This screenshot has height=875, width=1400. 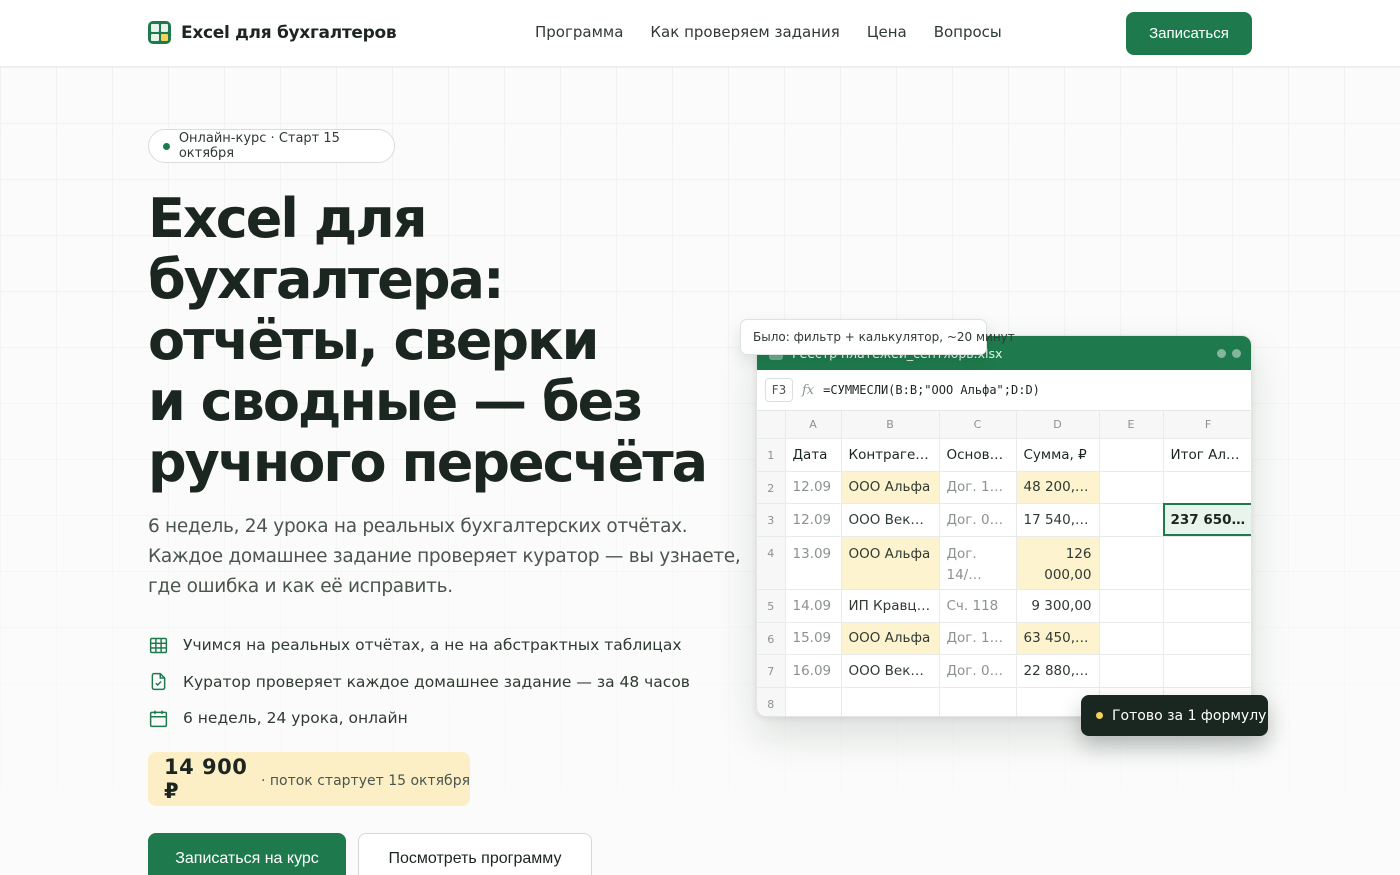 What do you see at coordinates (1058, 520) in the screenshot?
I see `sum-cell: 17 540,00` at bounding box center [1058, 520].